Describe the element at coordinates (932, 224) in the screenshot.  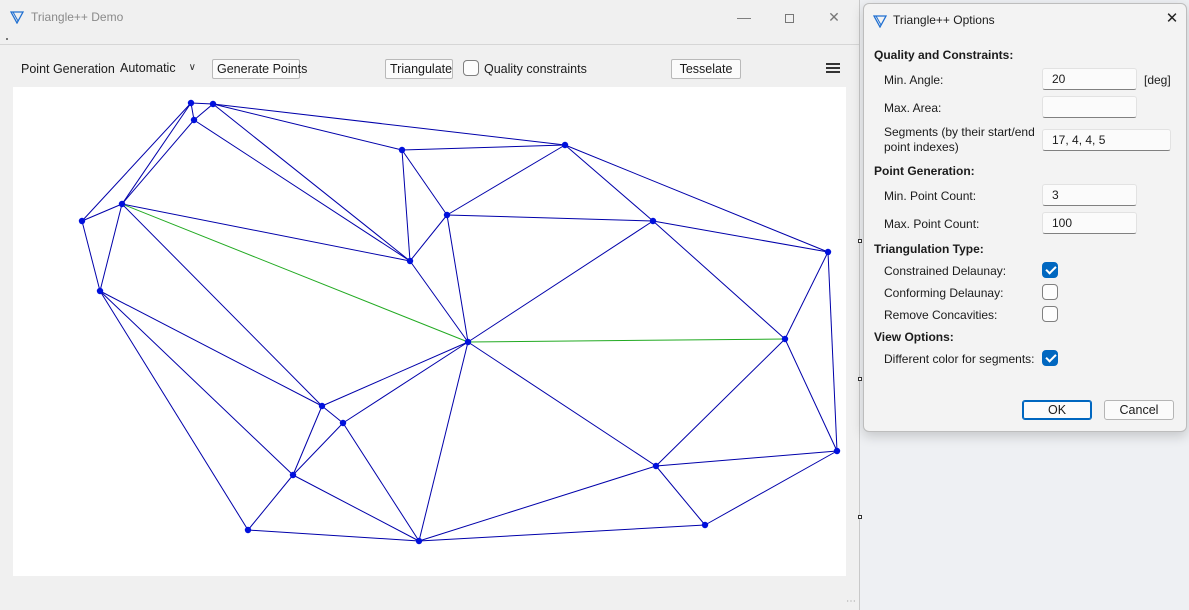
I see `max-point-count-label: Max. Point Count:` at that location.